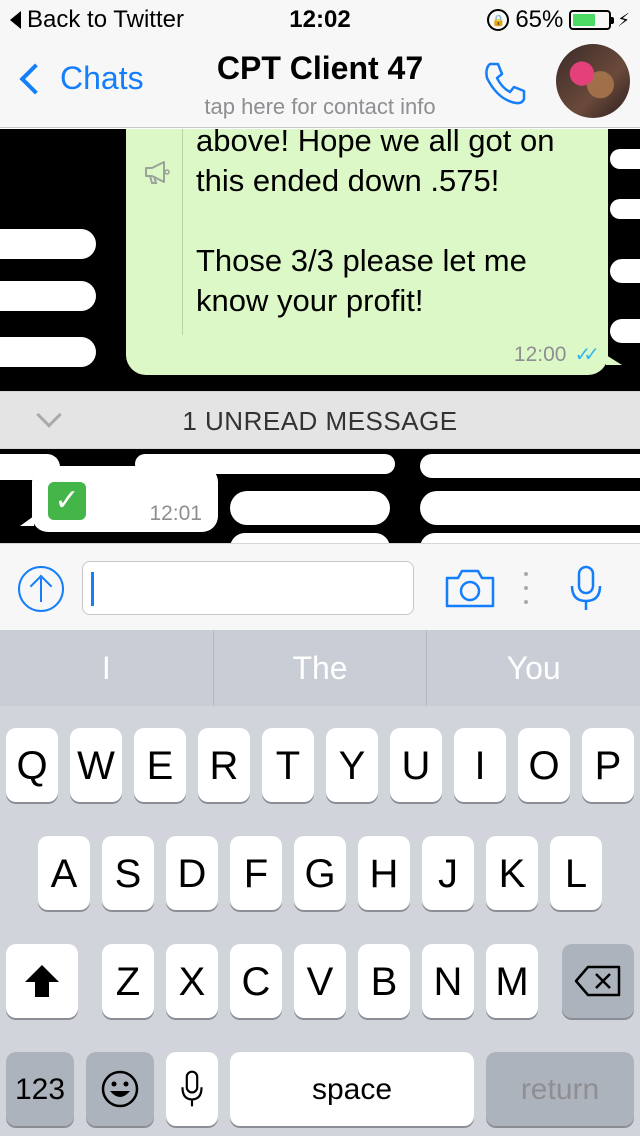 Image resolution: width=640 pixels, height=1136 pixels. I want to click on key-d: D, so click(192, 873).